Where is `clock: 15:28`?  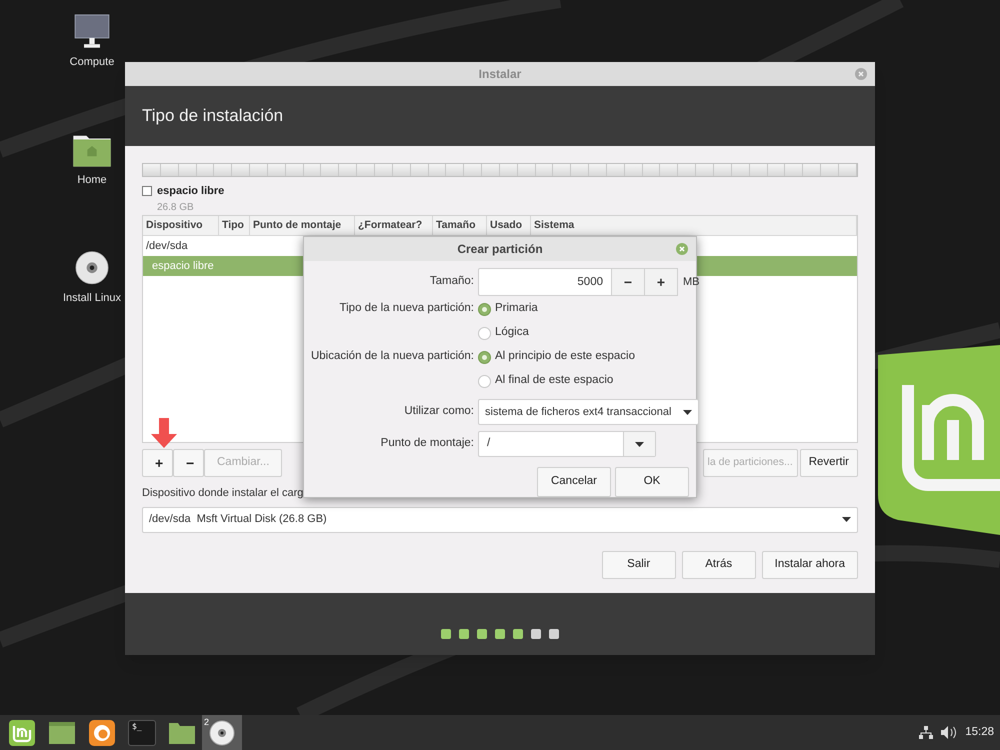
clock: 15:28 is located at coordinates (979, 733).